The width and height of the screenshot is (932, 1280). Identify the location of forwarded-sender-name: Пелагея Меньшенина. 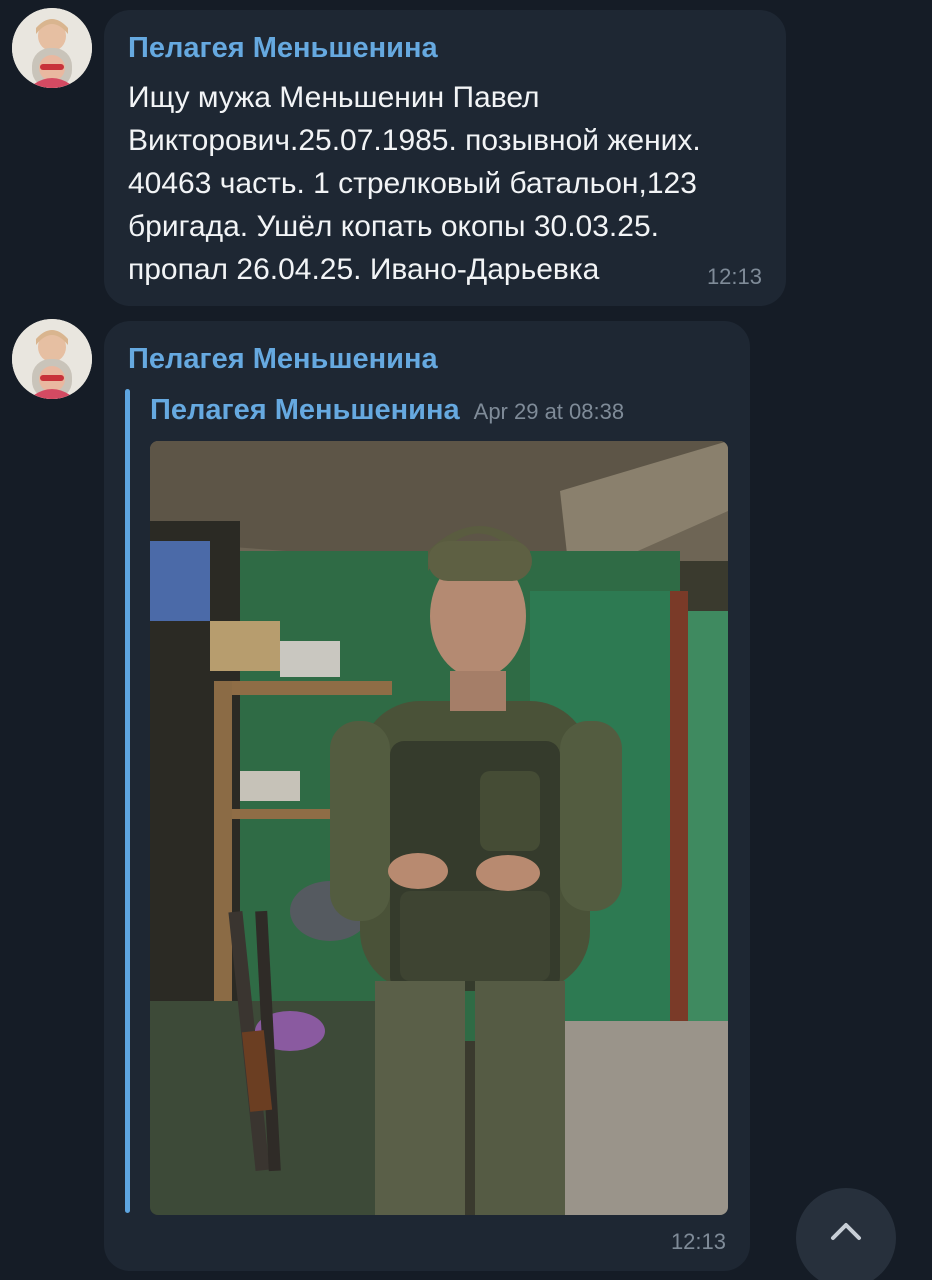
(305, 410).